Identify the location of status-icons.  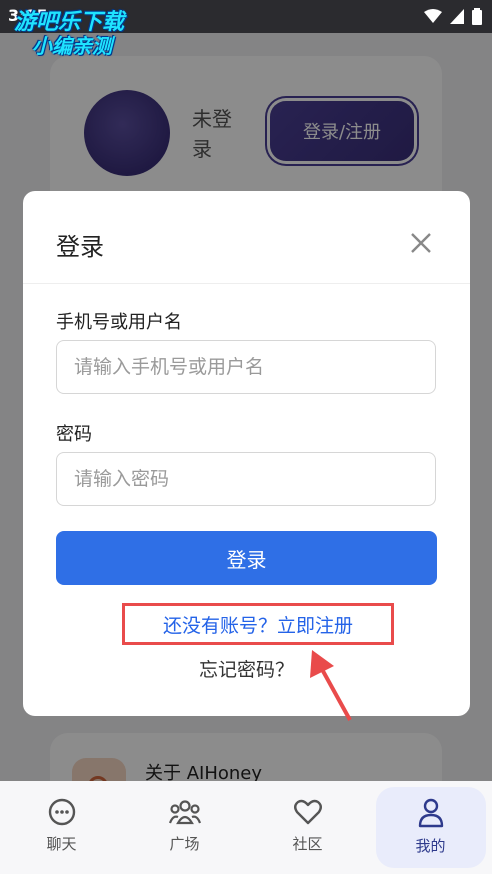
(453, 16).